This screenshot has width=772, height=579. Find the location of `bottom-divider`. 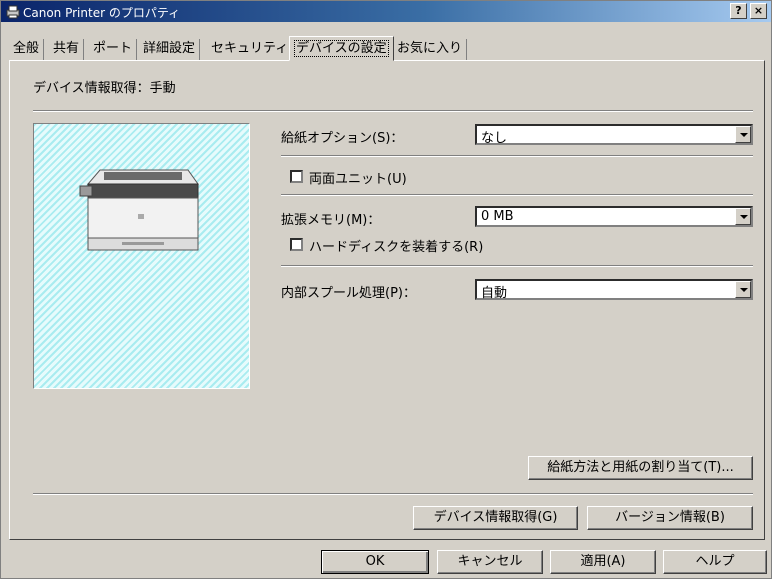

bottom-divider is located at coordinates (393, 494).